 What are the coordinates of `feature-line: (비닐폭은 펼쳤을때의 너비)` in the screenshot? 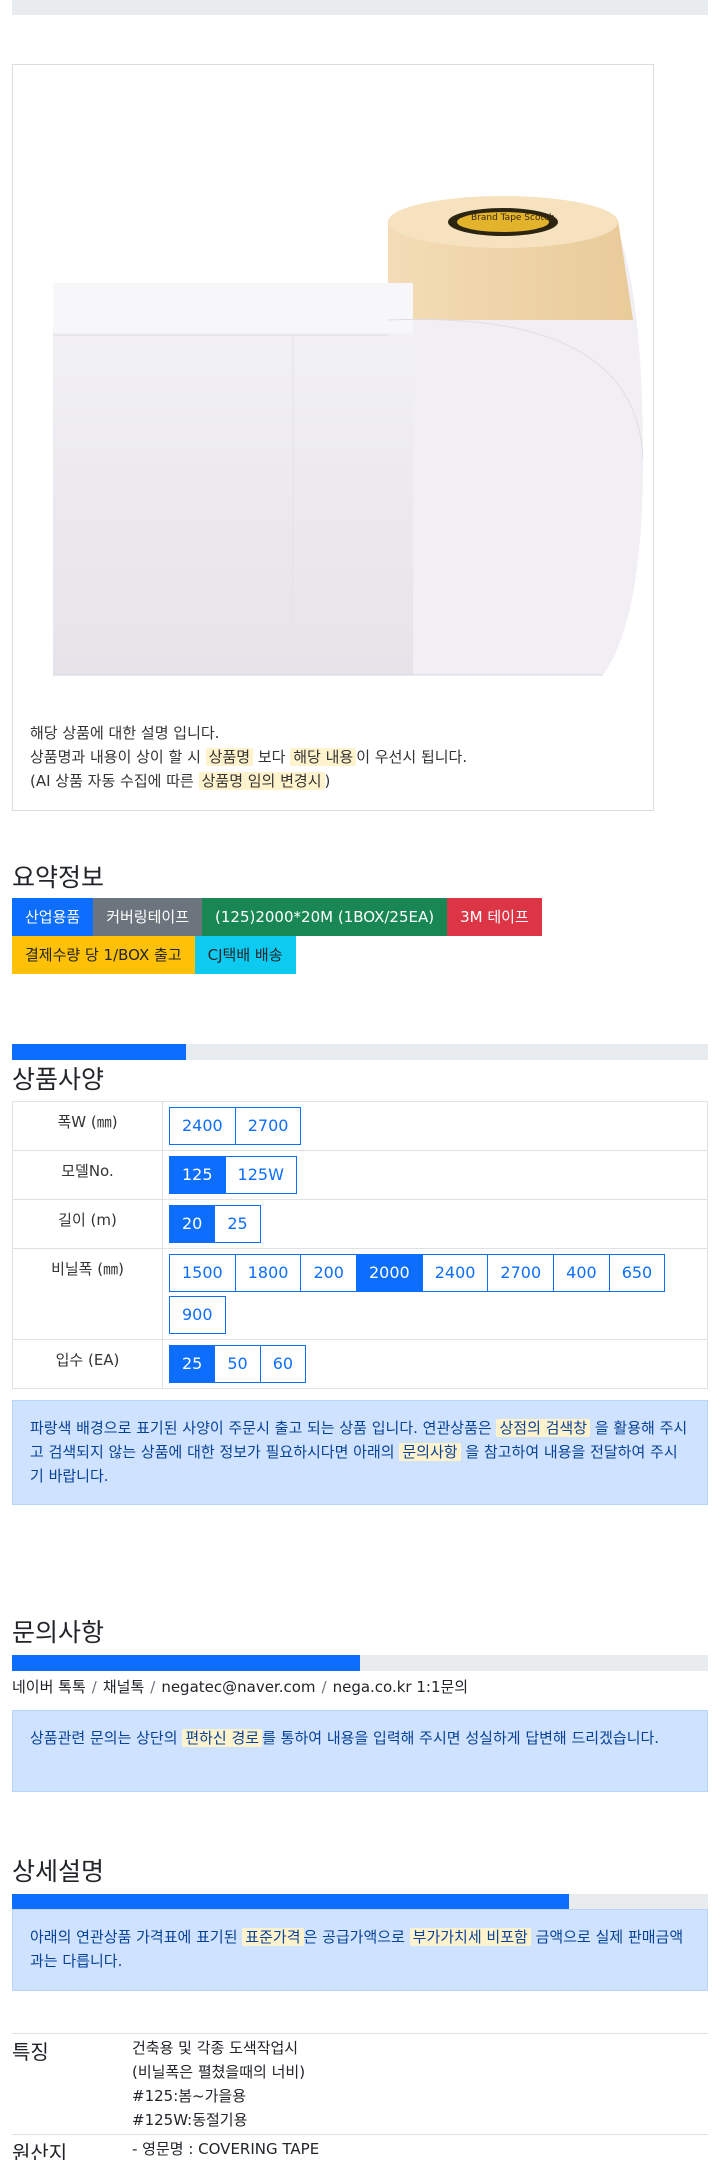 It's located at (219, 2072).